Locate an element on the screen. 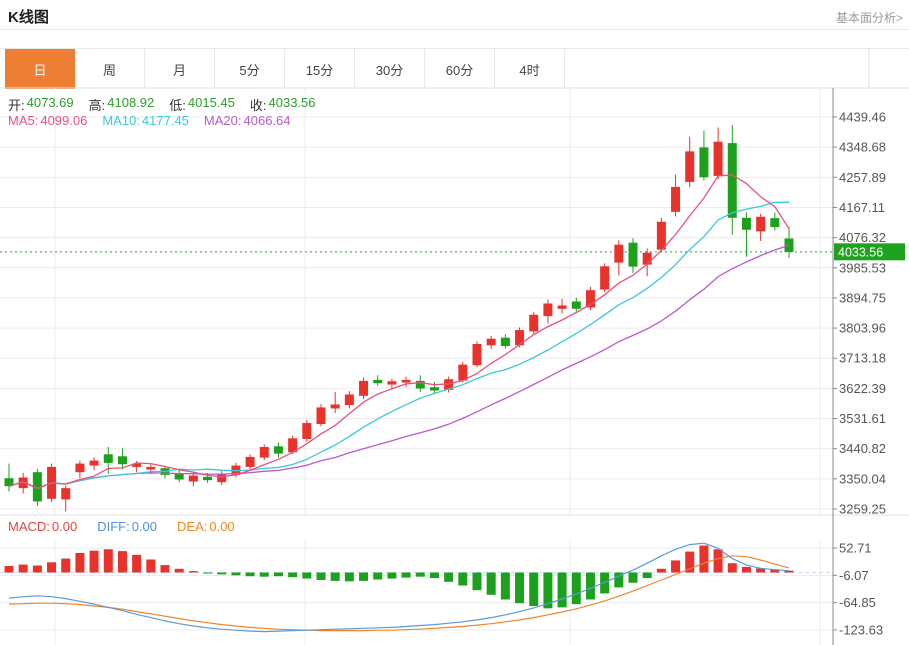 The height and width of the screenshot is (645, 909). main-axis-label: 3622.39 is located at coordinates (862, 388).